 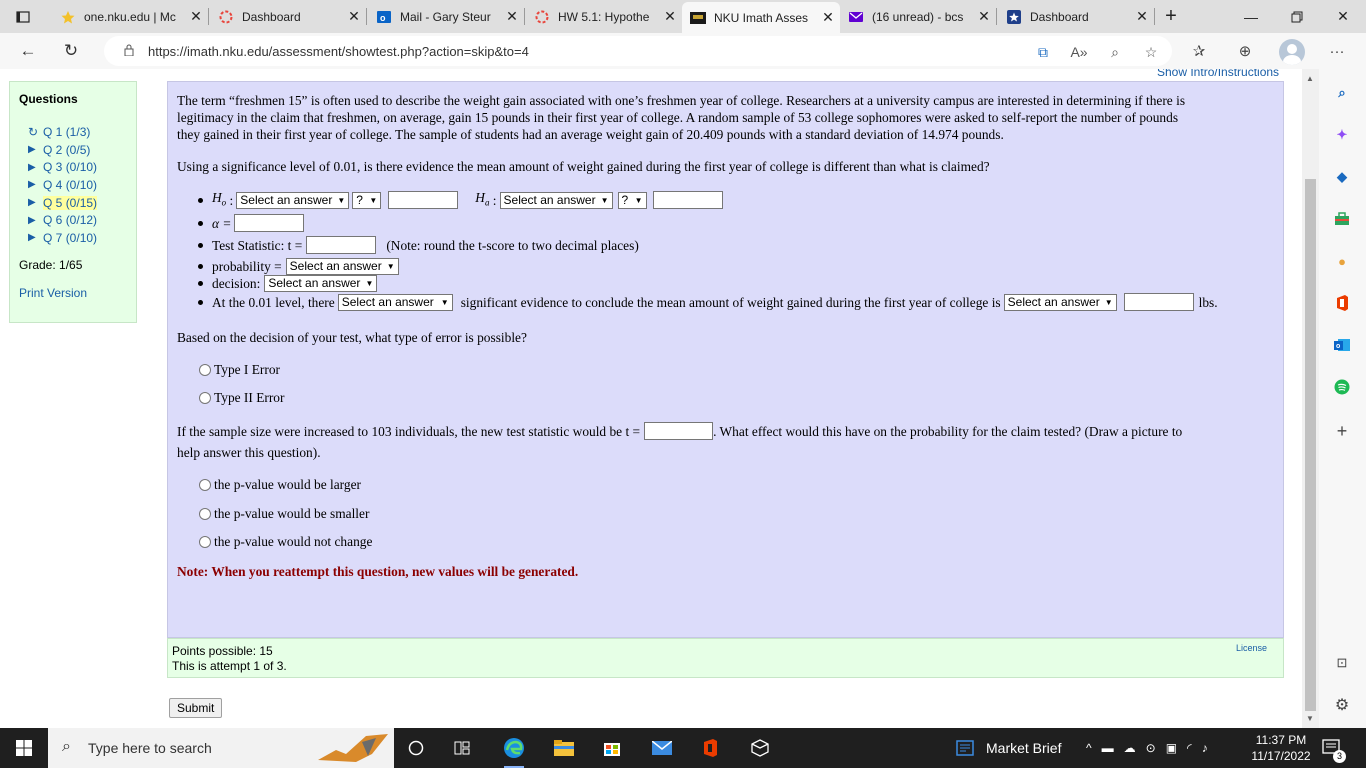 What do you see at coordinates (62, 167) in the screenshot?
I see `question-link-3: ▶ Q 3 (0/10)` at bounding box center [62, 167].